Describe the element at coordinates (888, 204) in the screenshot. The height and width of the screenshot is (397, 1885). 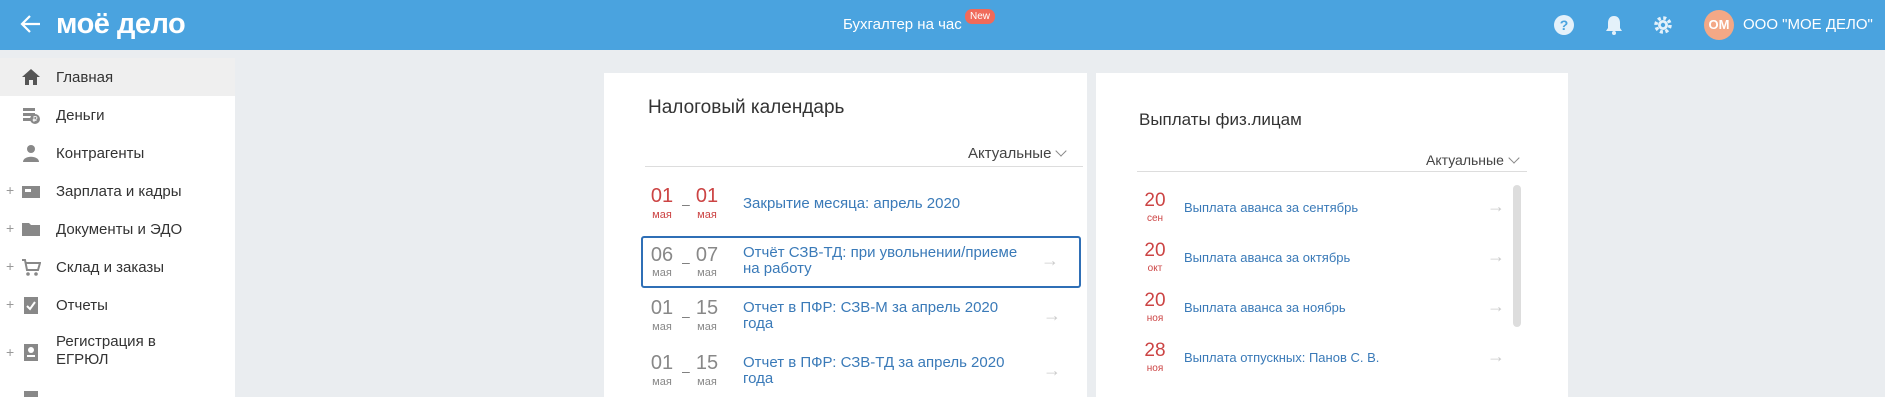
I see `tax-row-text: Закрытие месяца: апрель 2020` at that location.